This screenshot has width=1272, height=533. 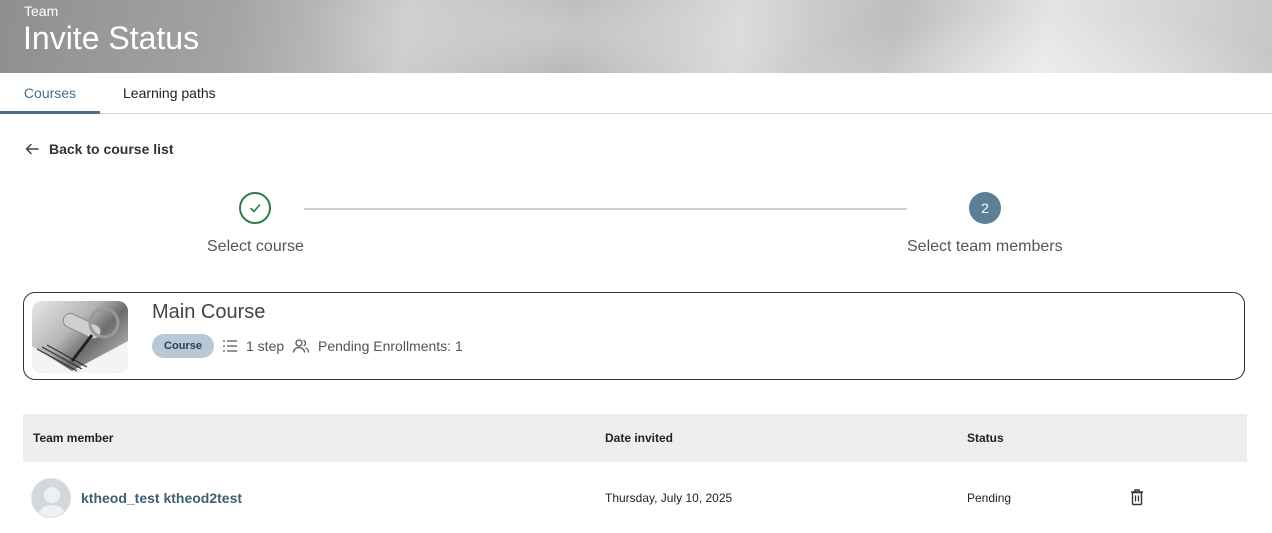 I want to click on course-thumbnail, so click(x=80, y=337).